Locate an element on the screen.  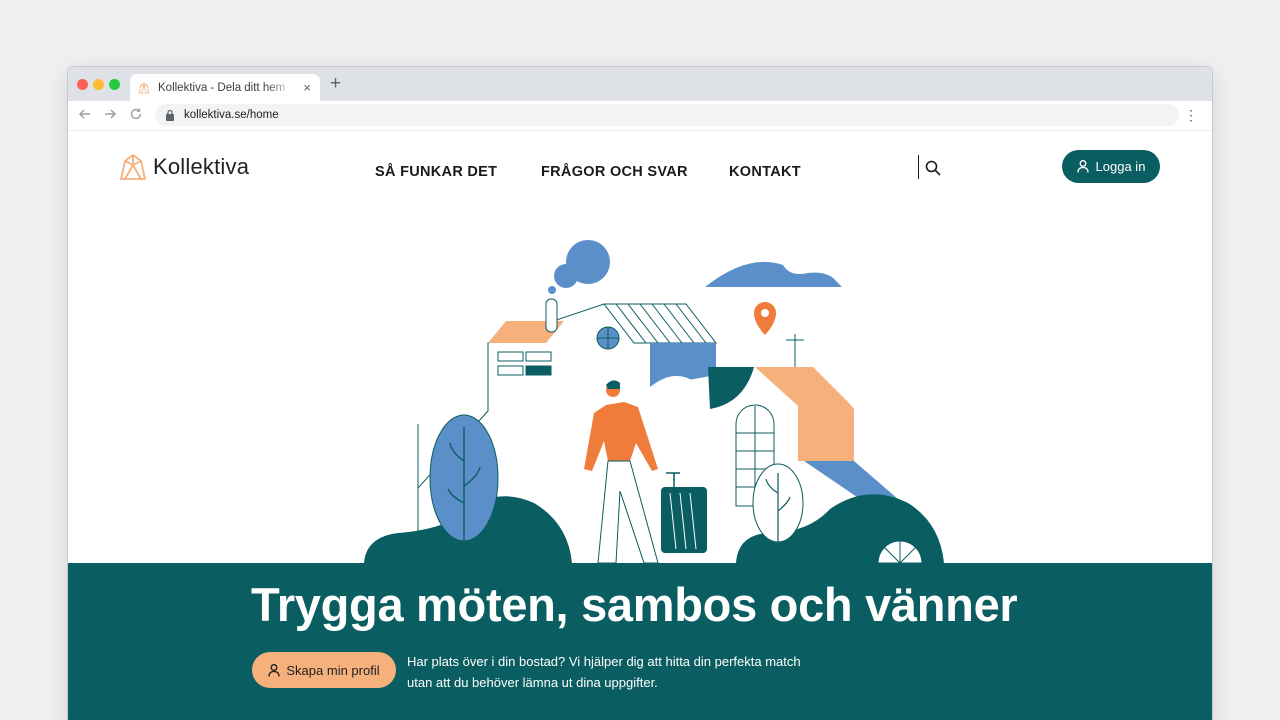
browser-toolbar: kollektiva.se/home ⋮ is located at coordinates (640, 116).